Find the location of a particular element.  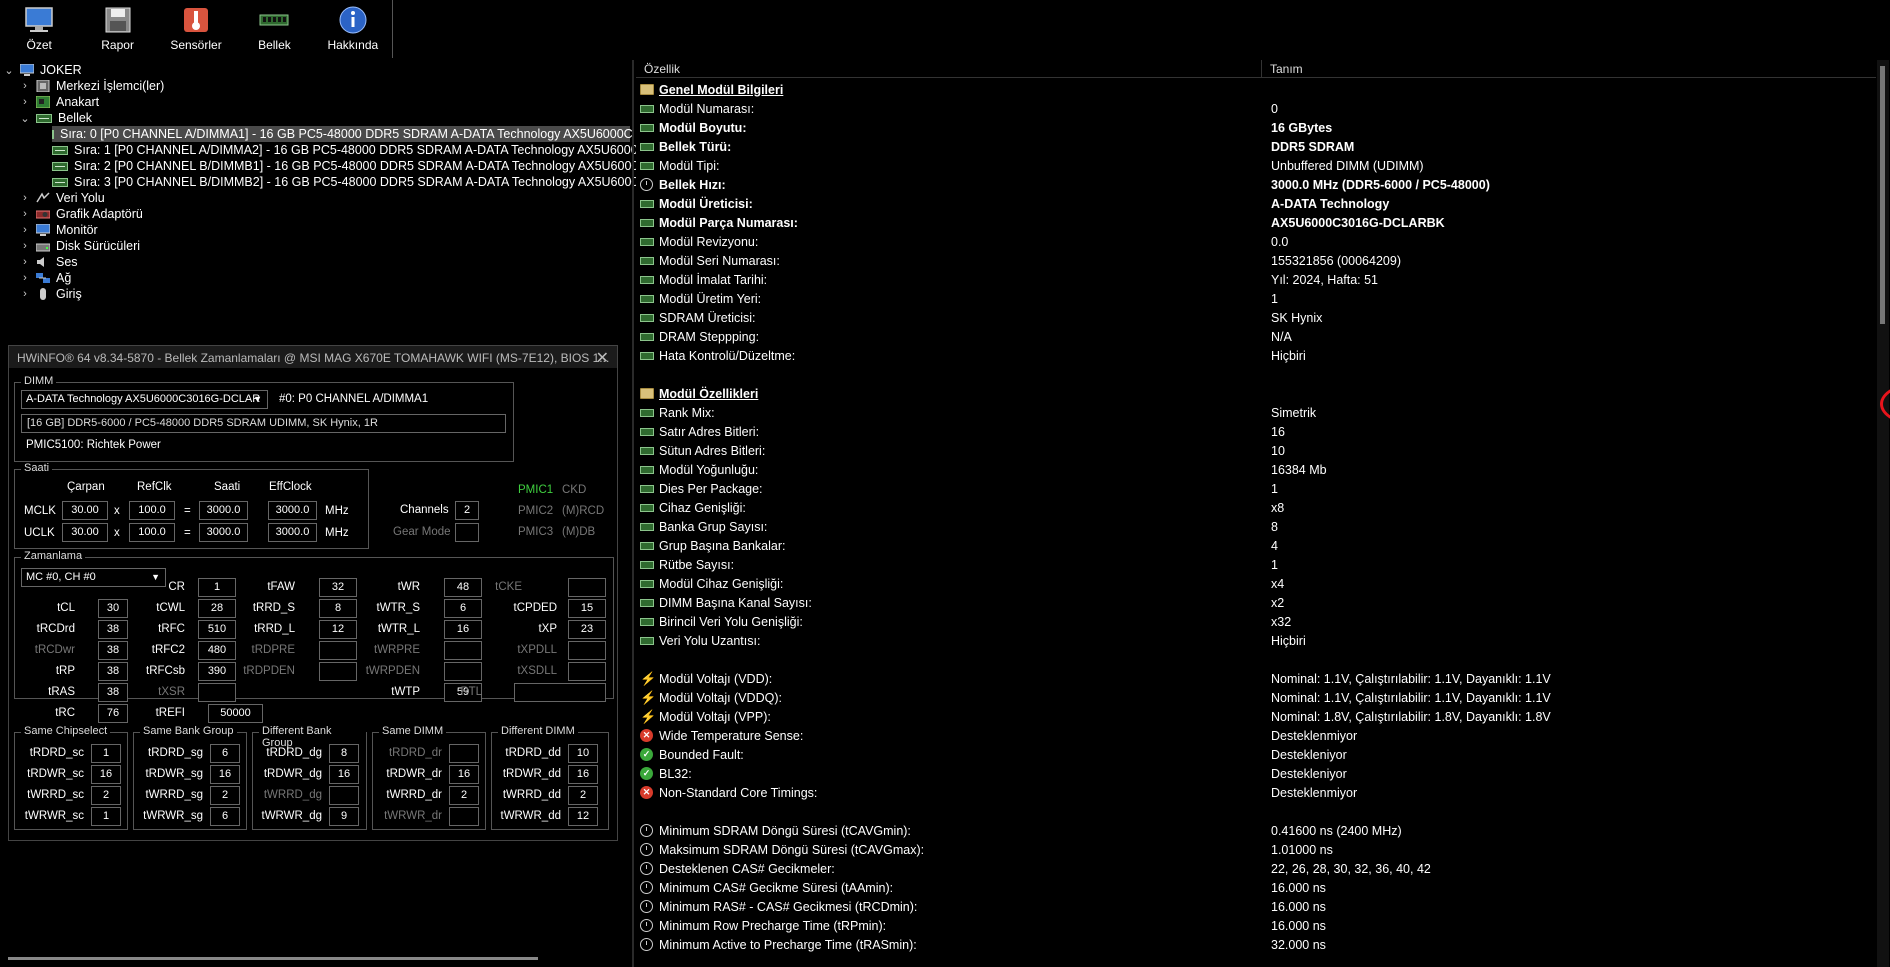

memory-button: Bellek is located at coordinates (274, 29).